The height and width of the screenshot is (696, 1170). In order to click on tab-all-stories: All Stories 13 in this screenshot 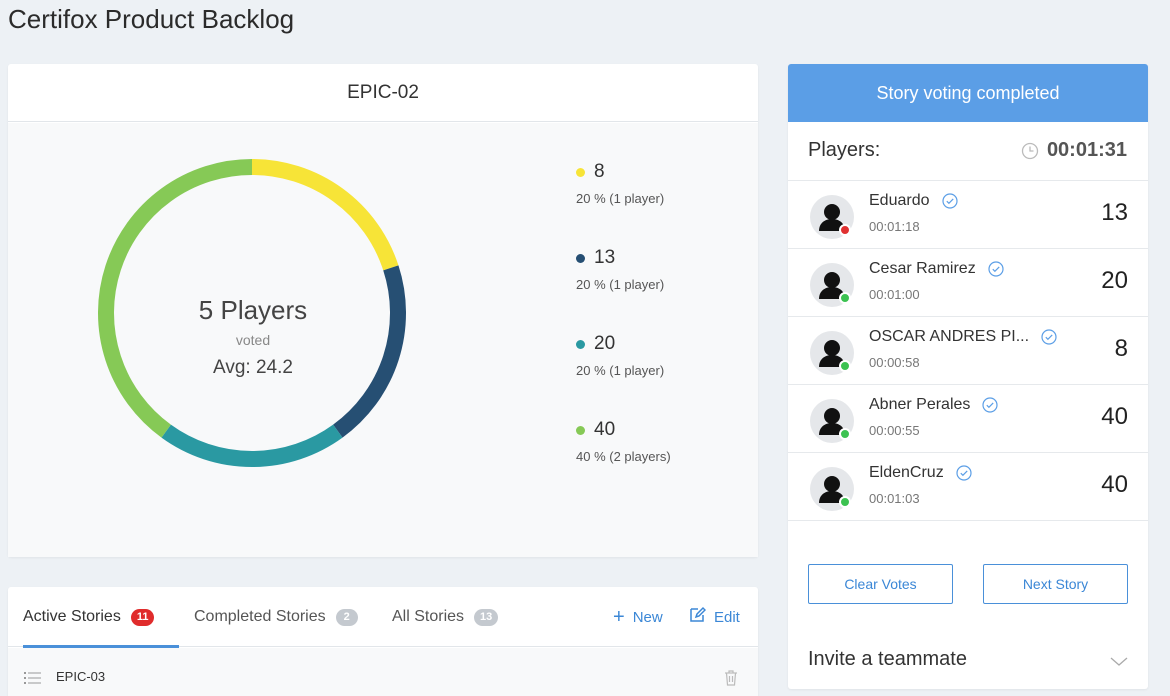, I will do `click(445, 617)`.